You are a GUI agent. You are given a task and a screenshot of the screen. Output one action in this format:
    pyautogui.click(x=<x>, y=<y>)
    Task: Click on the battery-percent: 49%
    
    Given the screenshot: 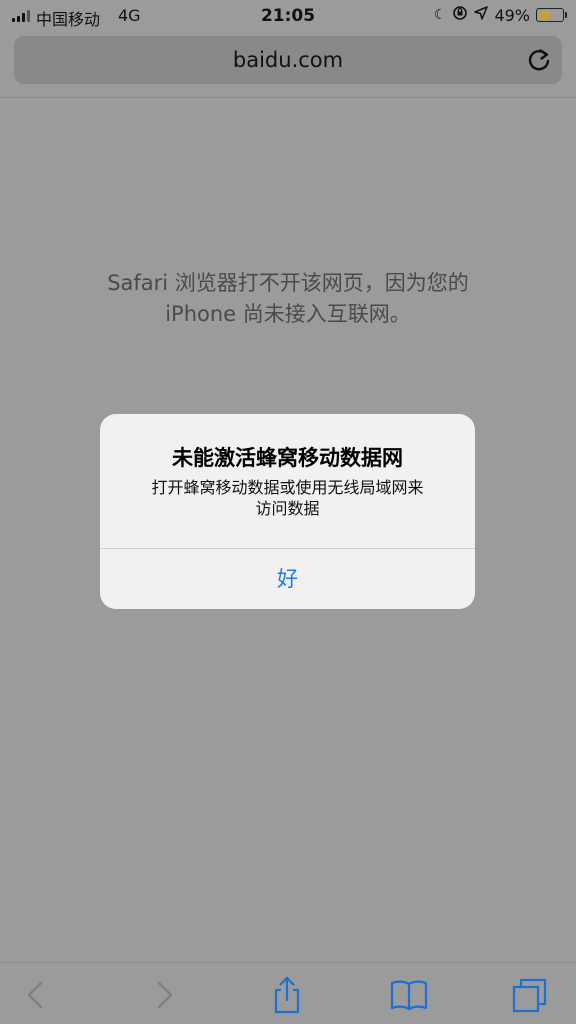 What is the action you would take?
    pyautogui.click(x=512, y=15)
    